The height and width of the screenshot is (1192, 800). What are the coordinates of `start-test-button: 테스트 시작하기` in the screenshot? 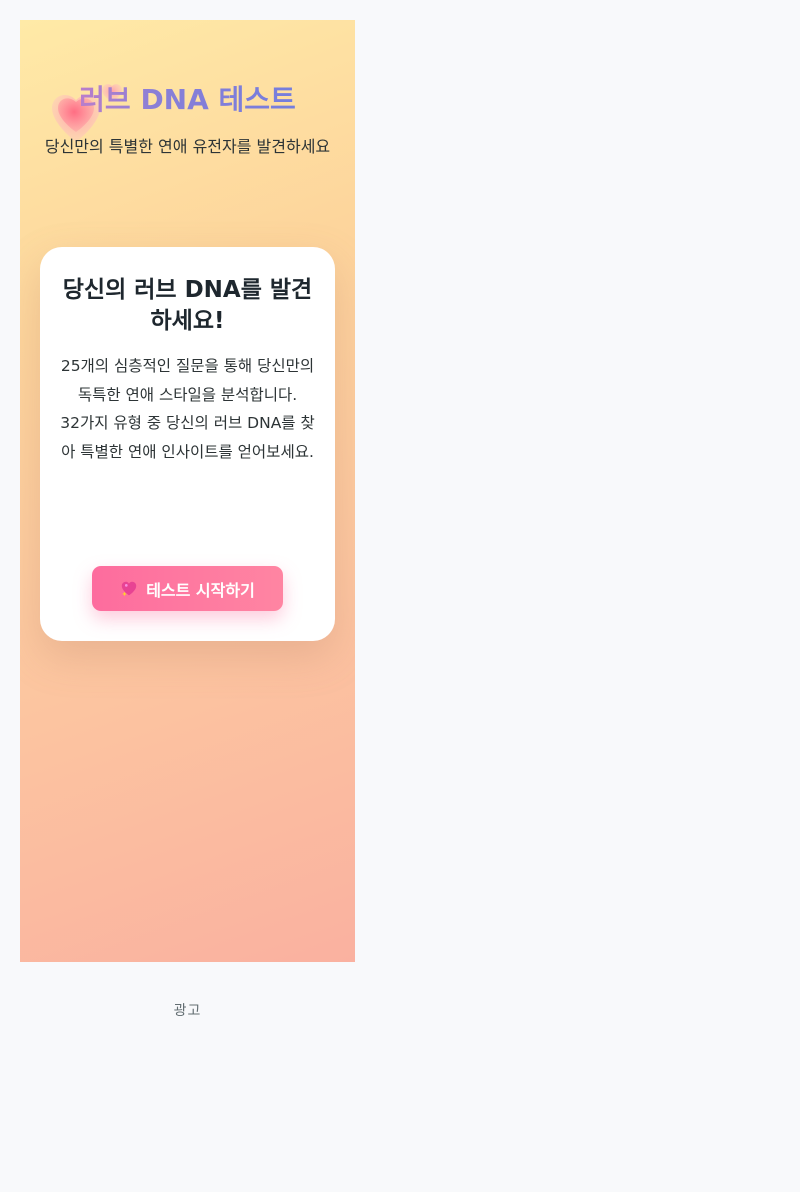 It's located at (187, 588).